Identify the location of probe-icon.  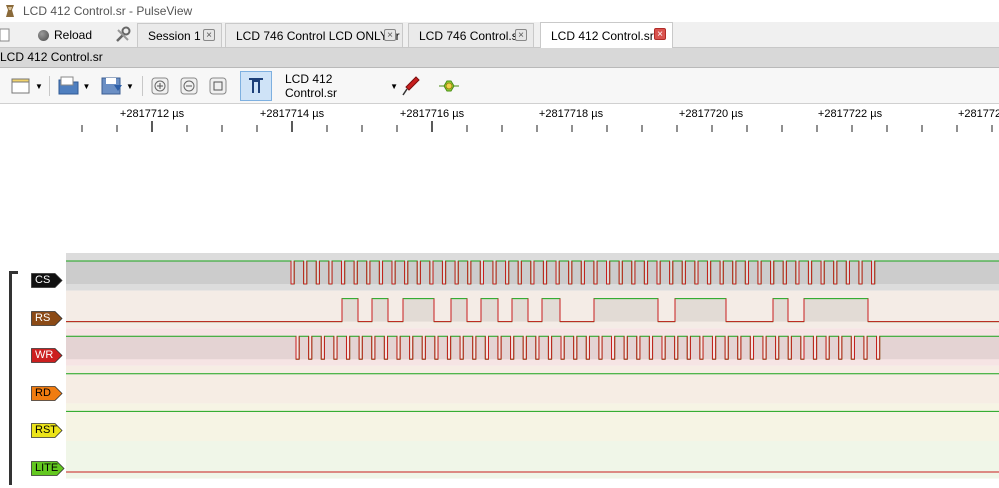
(411, 86).